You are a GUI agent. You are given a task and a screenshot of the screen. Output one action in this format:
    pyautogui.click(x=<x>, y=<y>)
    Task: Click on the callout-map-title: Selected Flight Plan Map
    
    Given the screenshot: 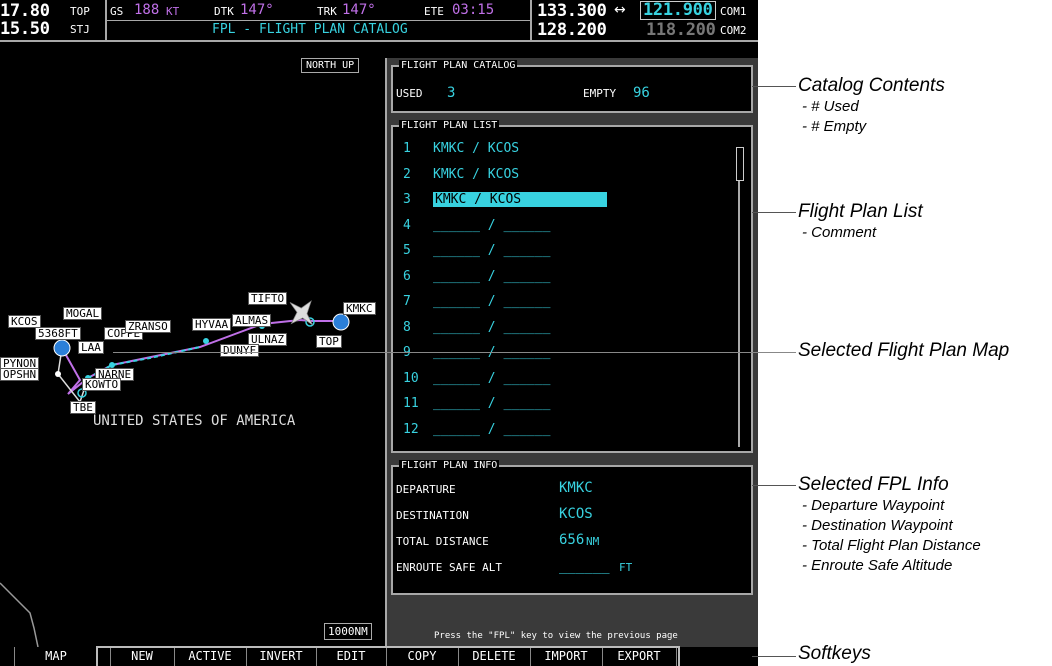 What is the action you would take?
    pyautogui.click(x=904, y=350)
    